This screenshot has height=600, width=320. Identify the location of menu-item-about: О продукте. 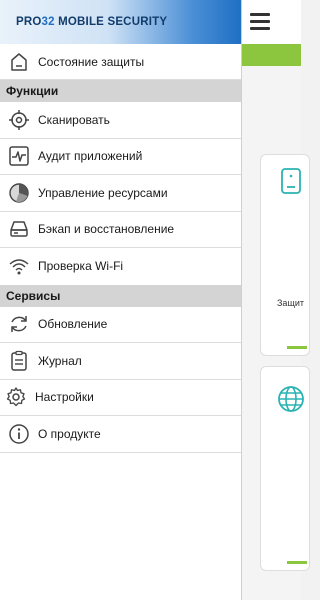
(120, 434).